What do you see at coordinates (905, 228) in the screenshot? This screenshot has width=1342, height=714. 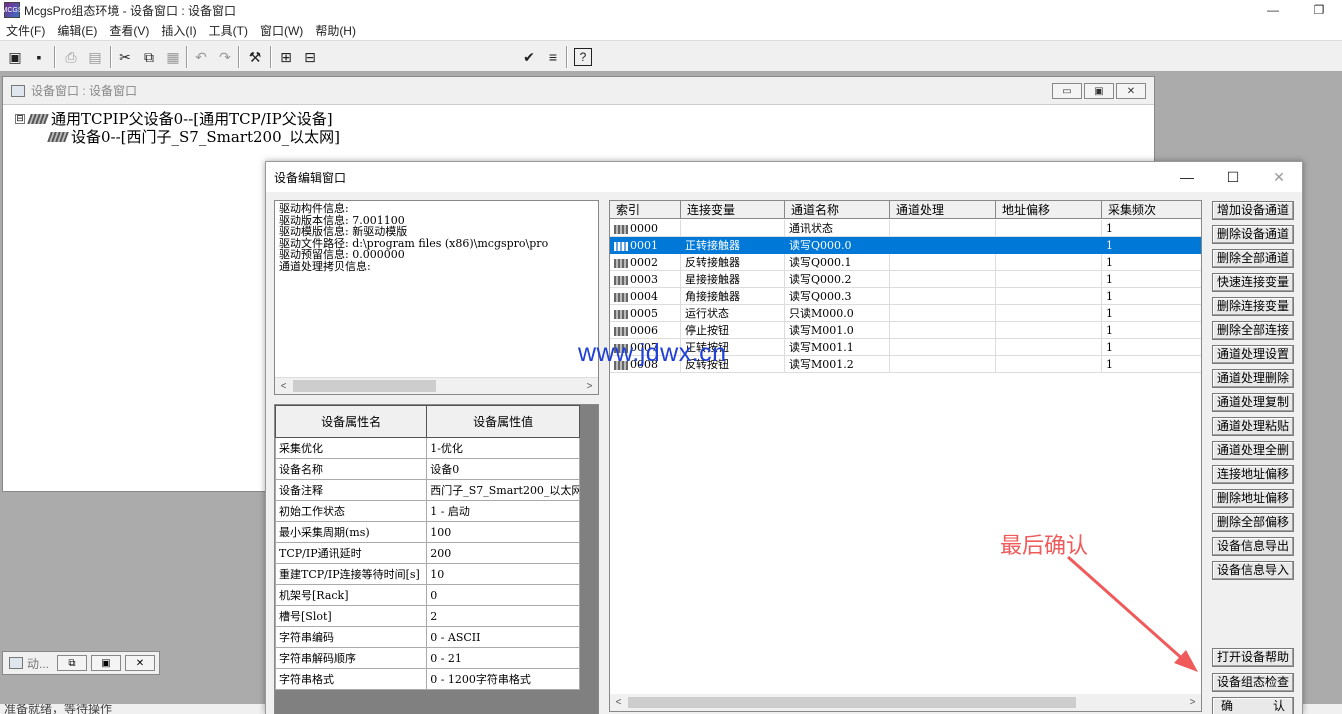 I see `channel-row: 0000 通讯状态 1` at bounding box center [905, 228].